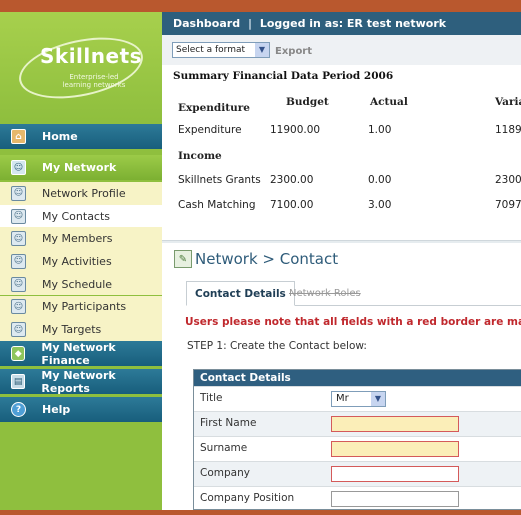 This screenshot has height=515, width=521. I want to click on tab-network-roles: Network Roles, so click(325, 293).